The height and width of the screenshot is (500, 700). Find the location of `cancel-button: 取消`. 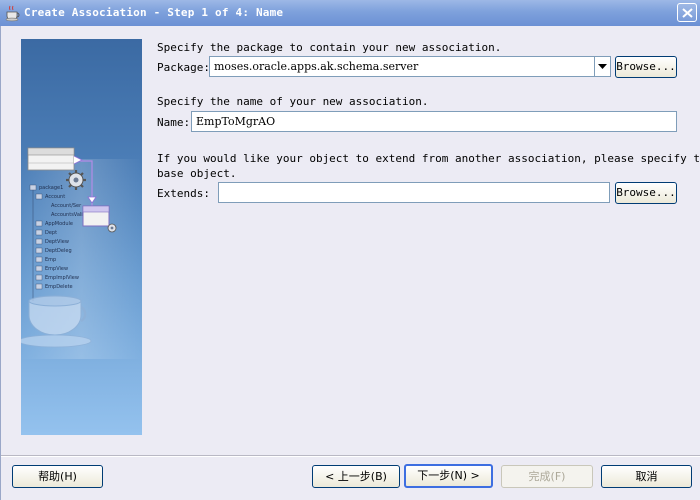

cancel-button: 取消 is located at coordinates (646, 476).